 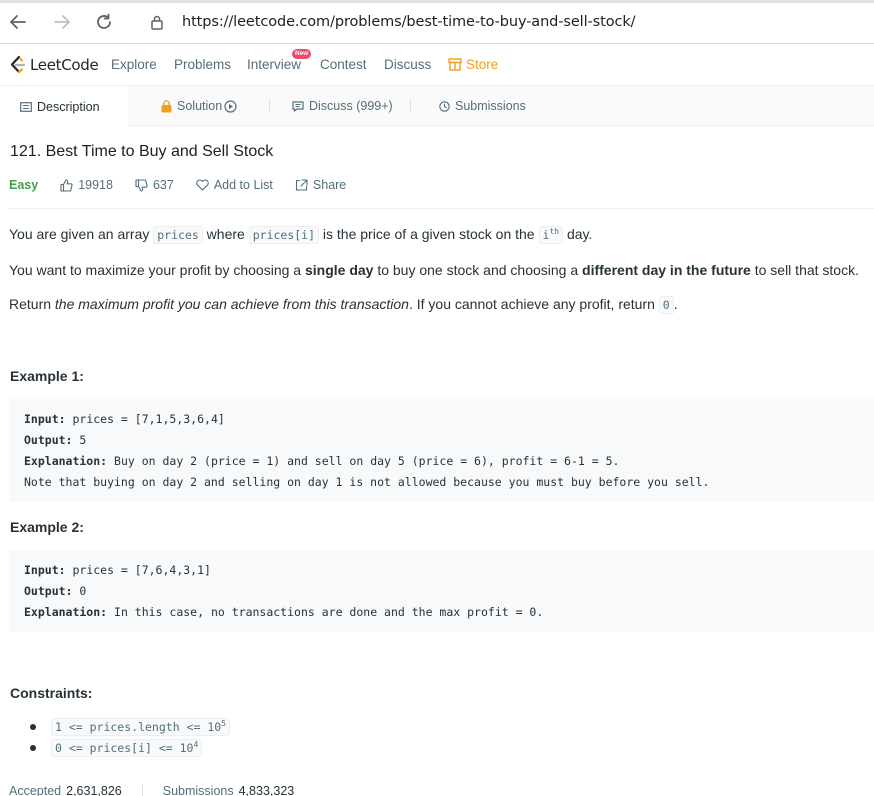 I want to click on description-icon, so click(x=26, y=106).